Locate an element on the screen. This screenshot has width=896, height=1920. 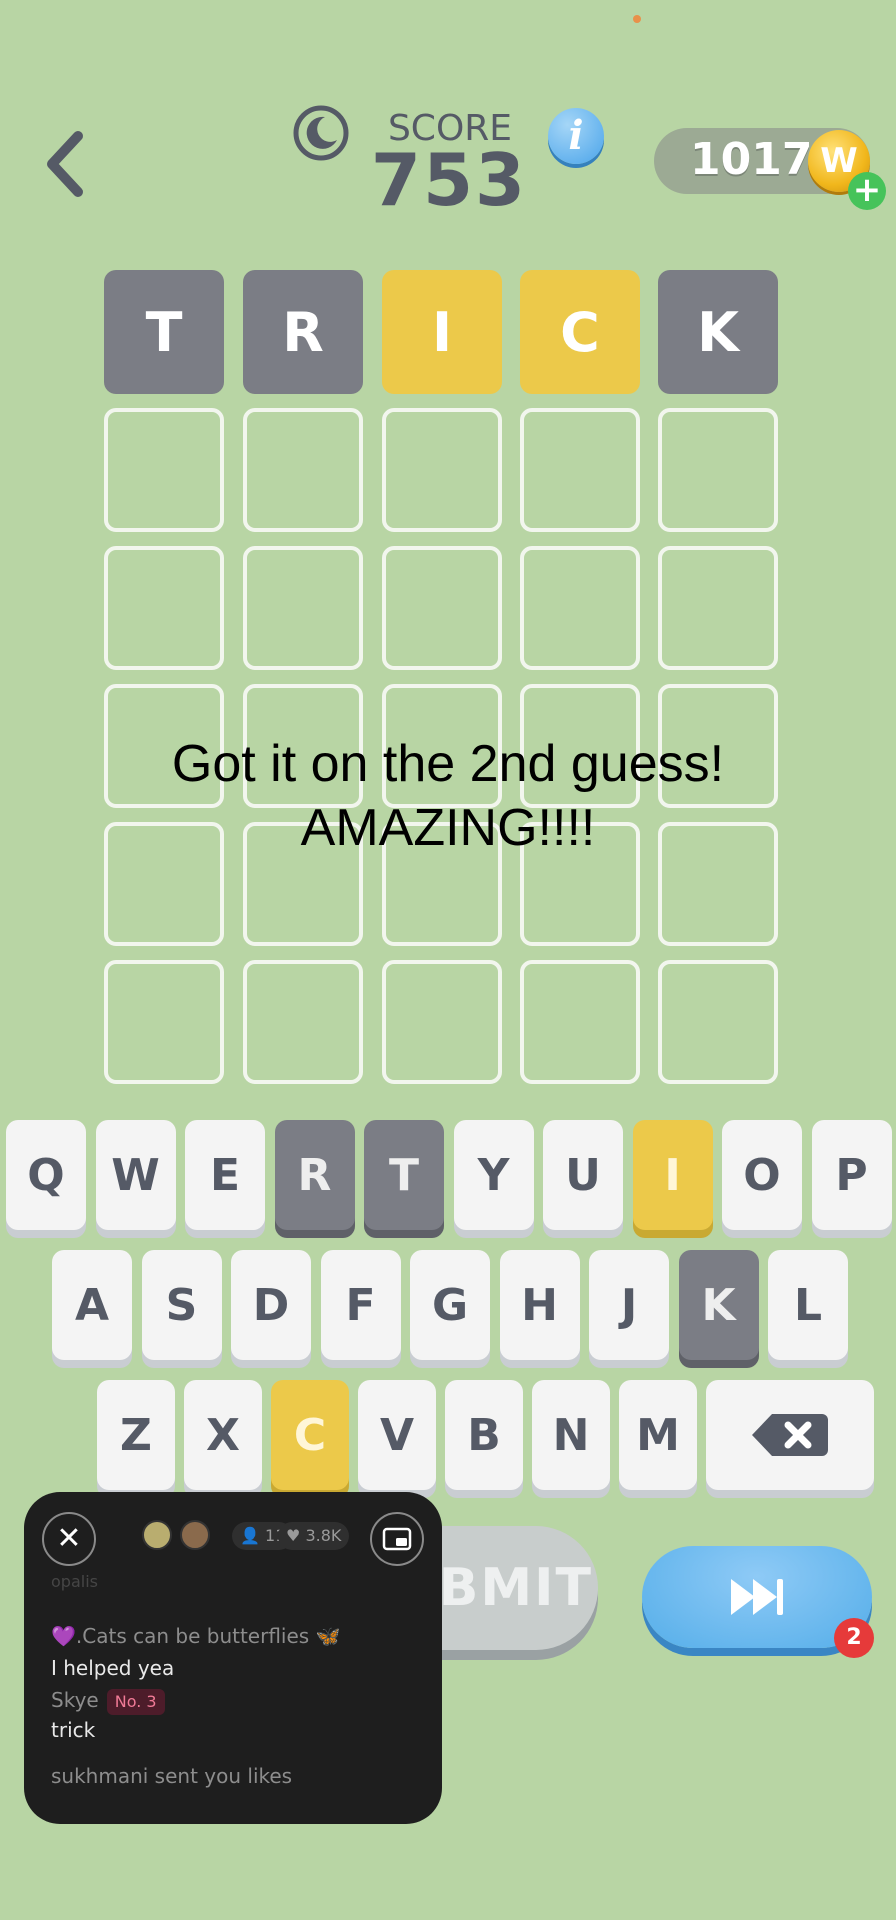
info-button: i is located at coordinates (576, 136).